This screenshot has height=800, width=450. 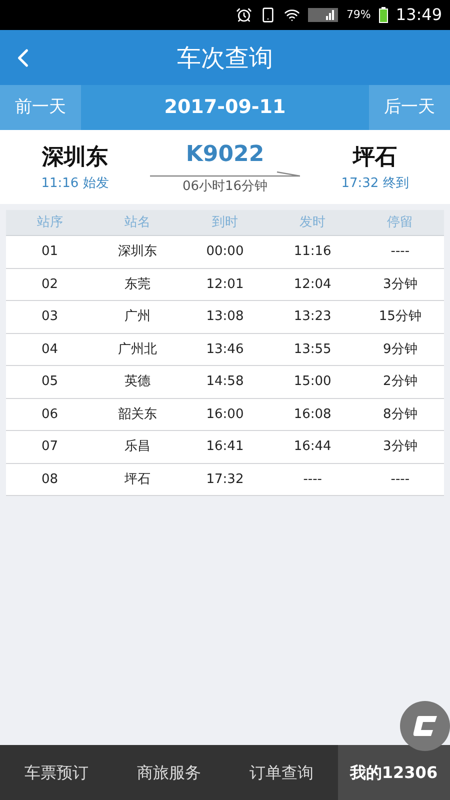 I want to click on table-cell-text: 乐昌, so click(x=137, y=447).